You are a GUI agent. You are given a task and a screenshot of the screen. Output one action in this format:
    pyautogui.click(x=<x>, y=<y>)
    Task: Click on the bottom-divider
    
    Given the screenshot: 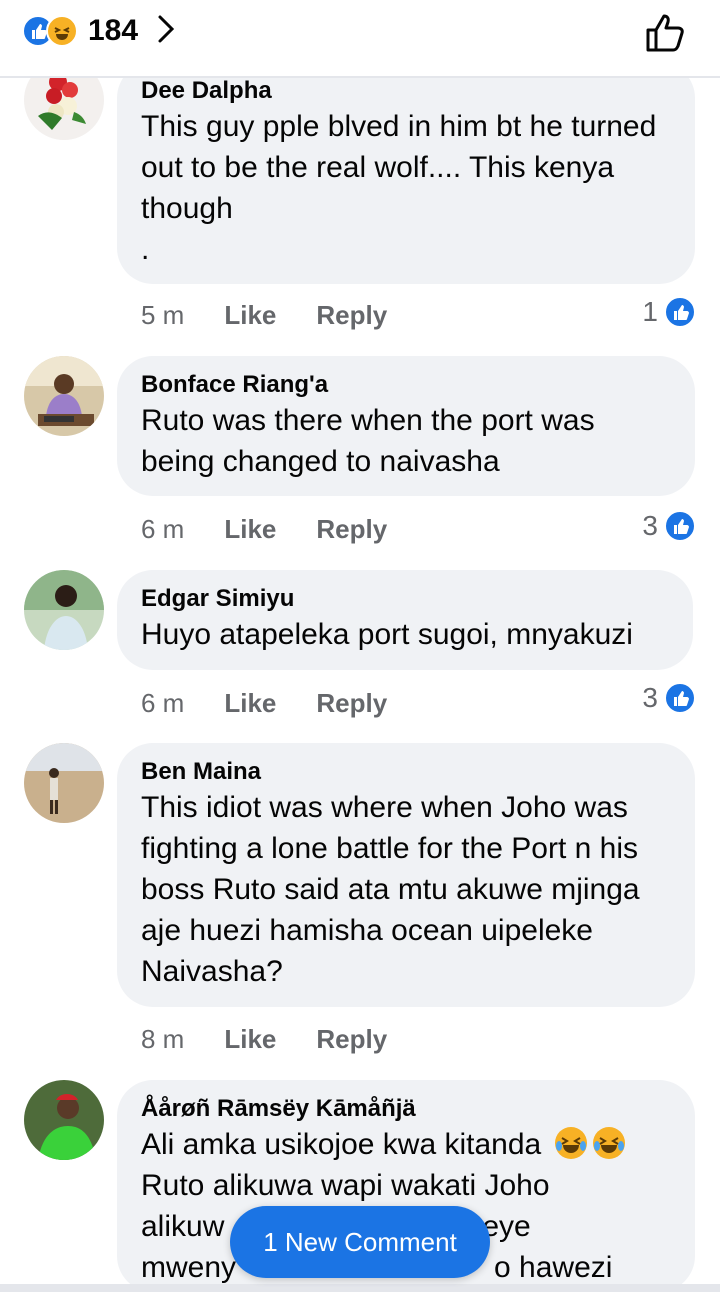 What is the action you would take?
    pyautogui.click(x=360, y=1288)
    